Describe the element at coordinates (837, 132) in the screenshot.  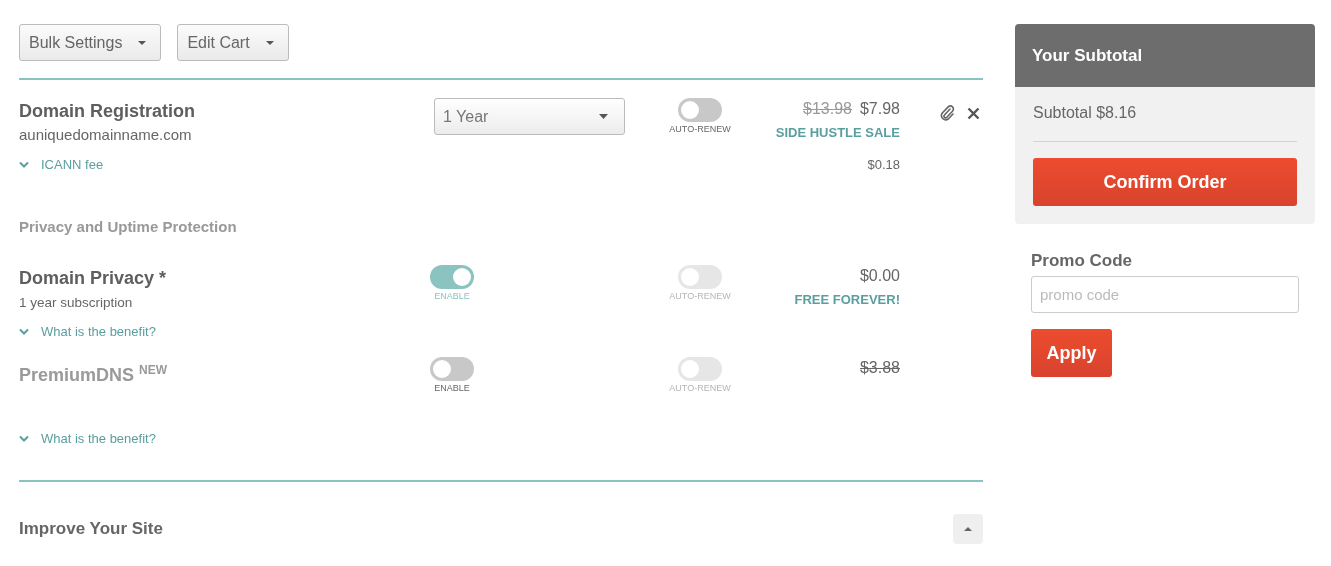
I see `promo-label: SIDE HUSTLE SALE` at that location.